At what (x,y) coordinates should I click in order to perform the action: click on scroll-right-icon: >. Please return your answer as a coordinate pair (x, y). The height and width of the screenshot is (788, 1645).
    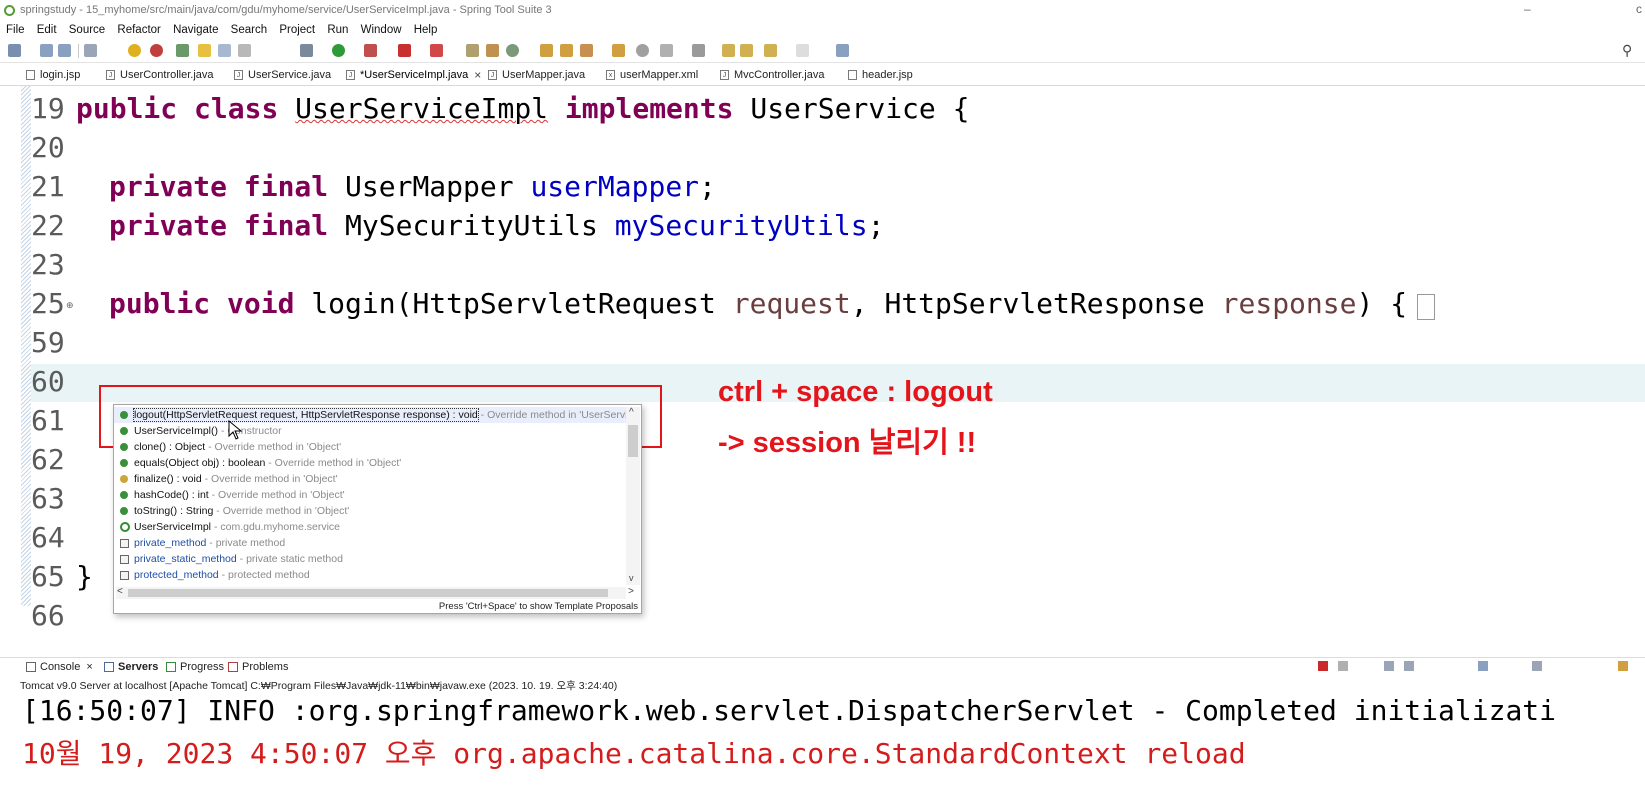
    Looking at the image, I should click on (631, 591).